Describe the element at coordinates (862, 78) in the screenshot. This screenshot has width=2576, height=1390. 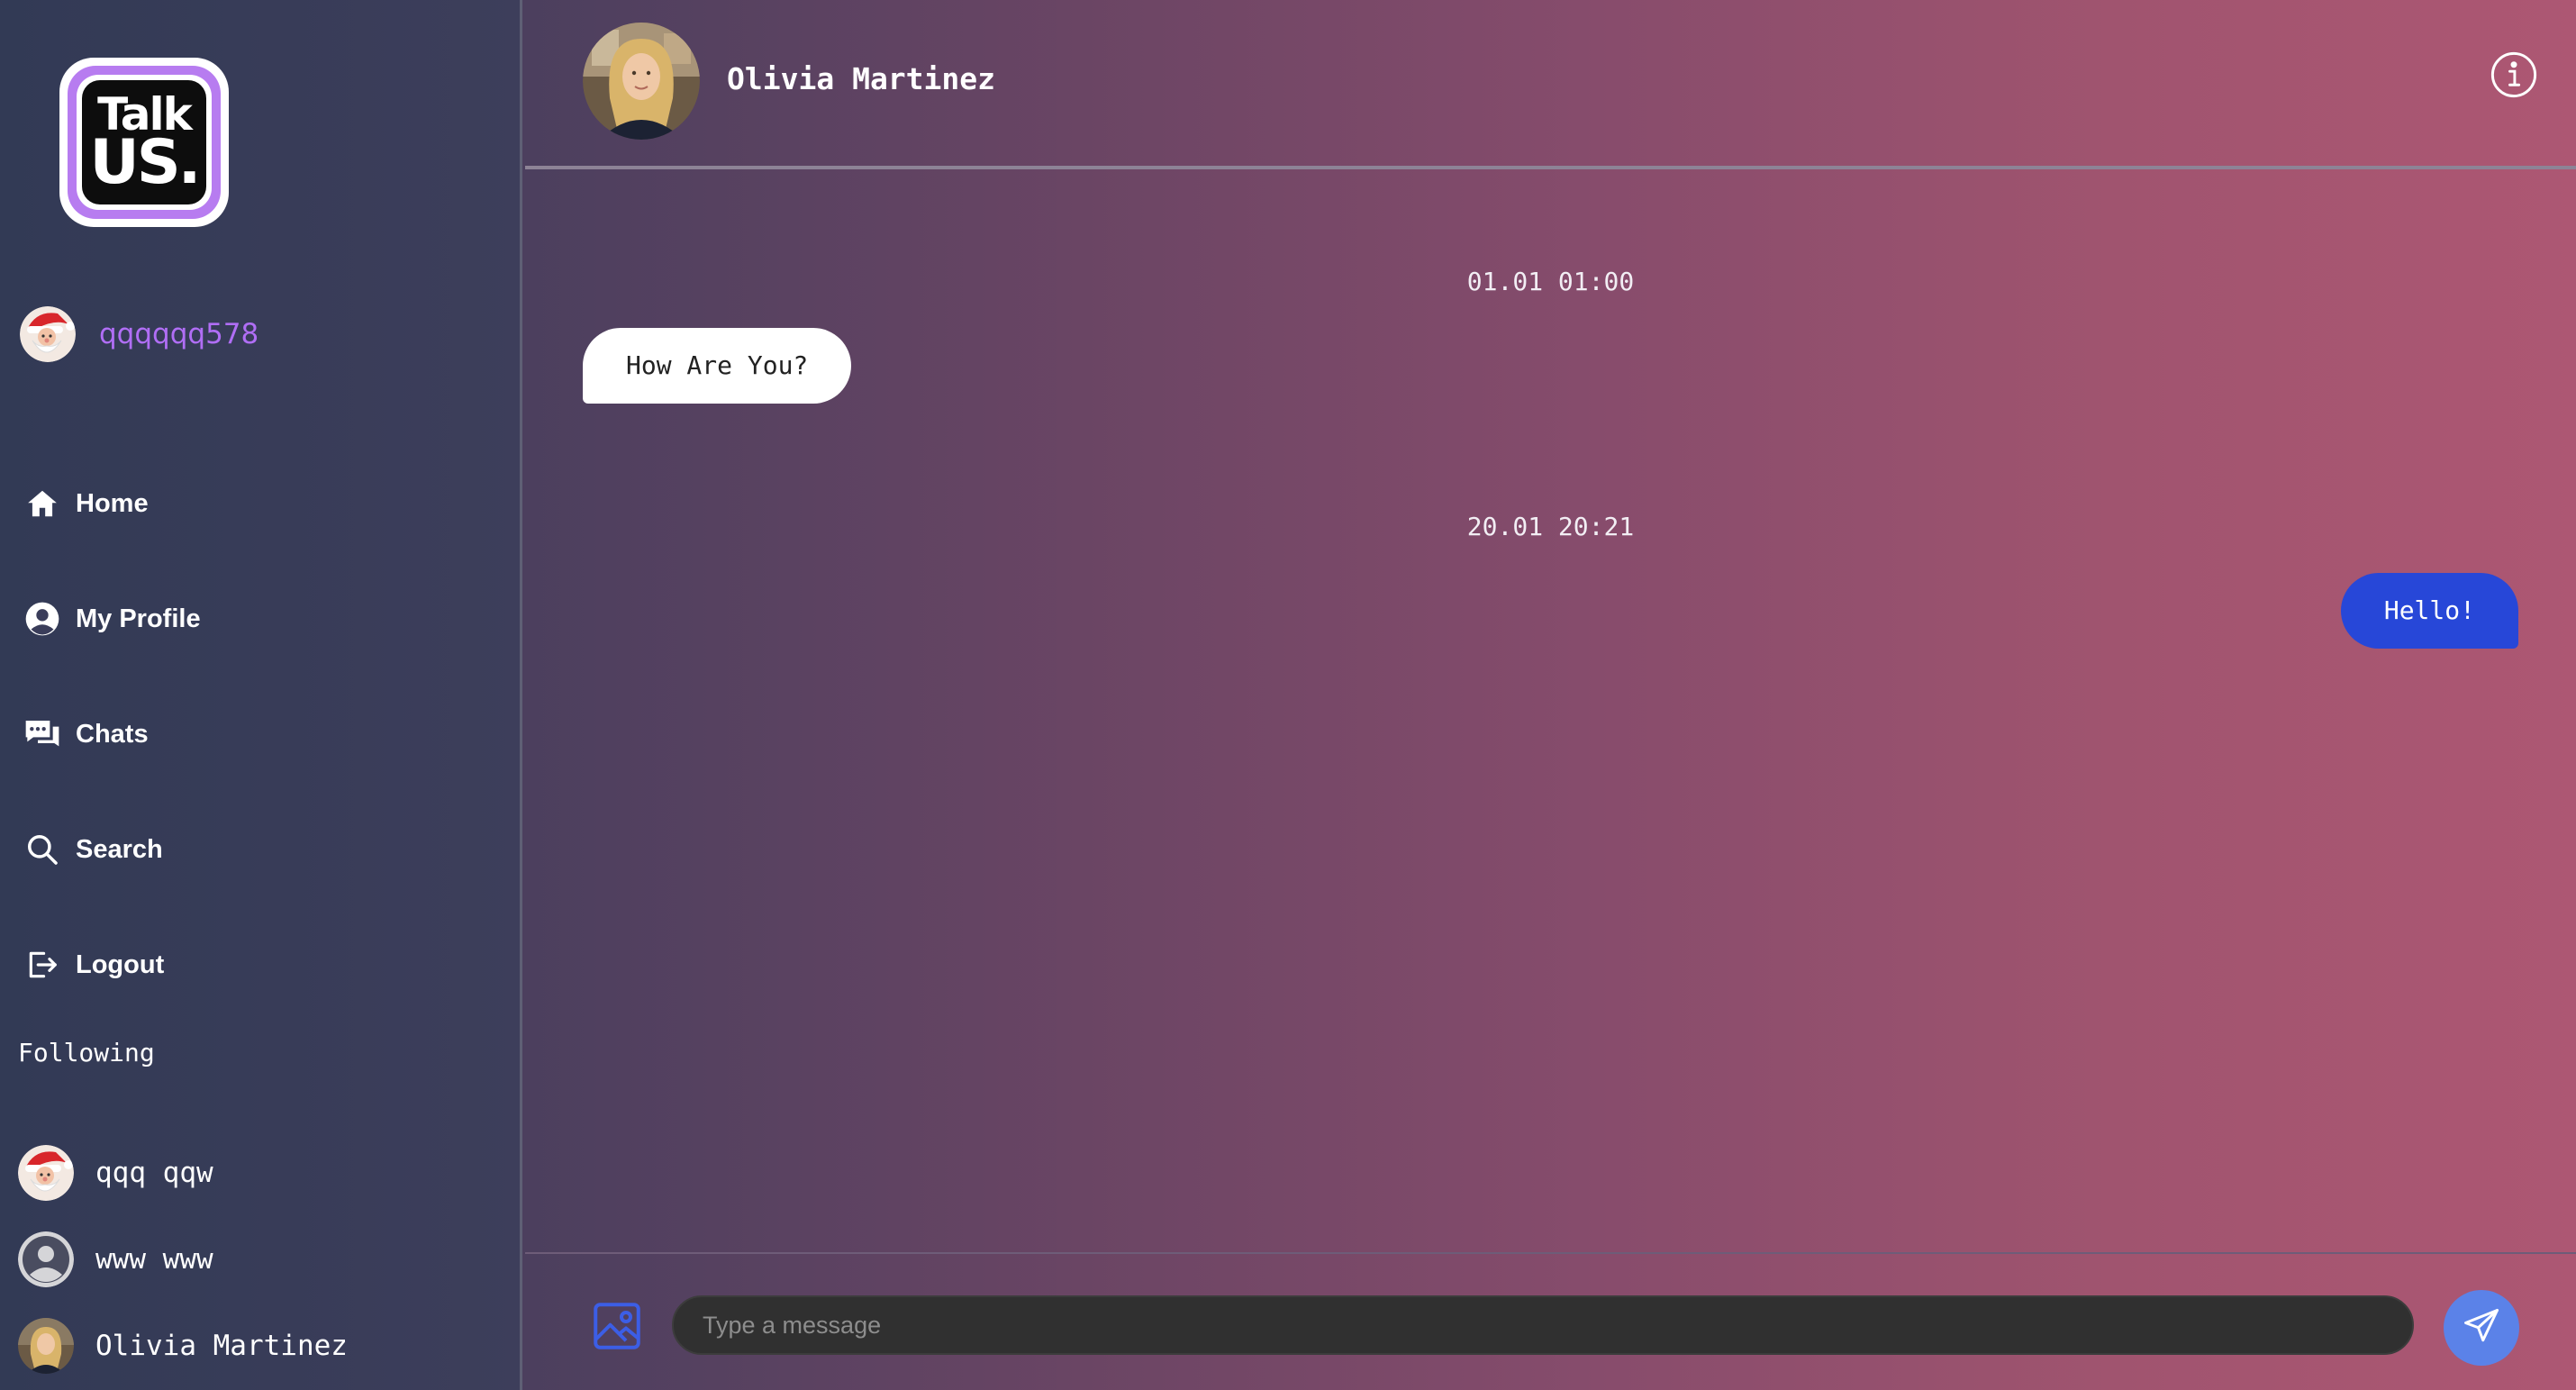
I see `contact-name: Olivia Martinez` at that location.